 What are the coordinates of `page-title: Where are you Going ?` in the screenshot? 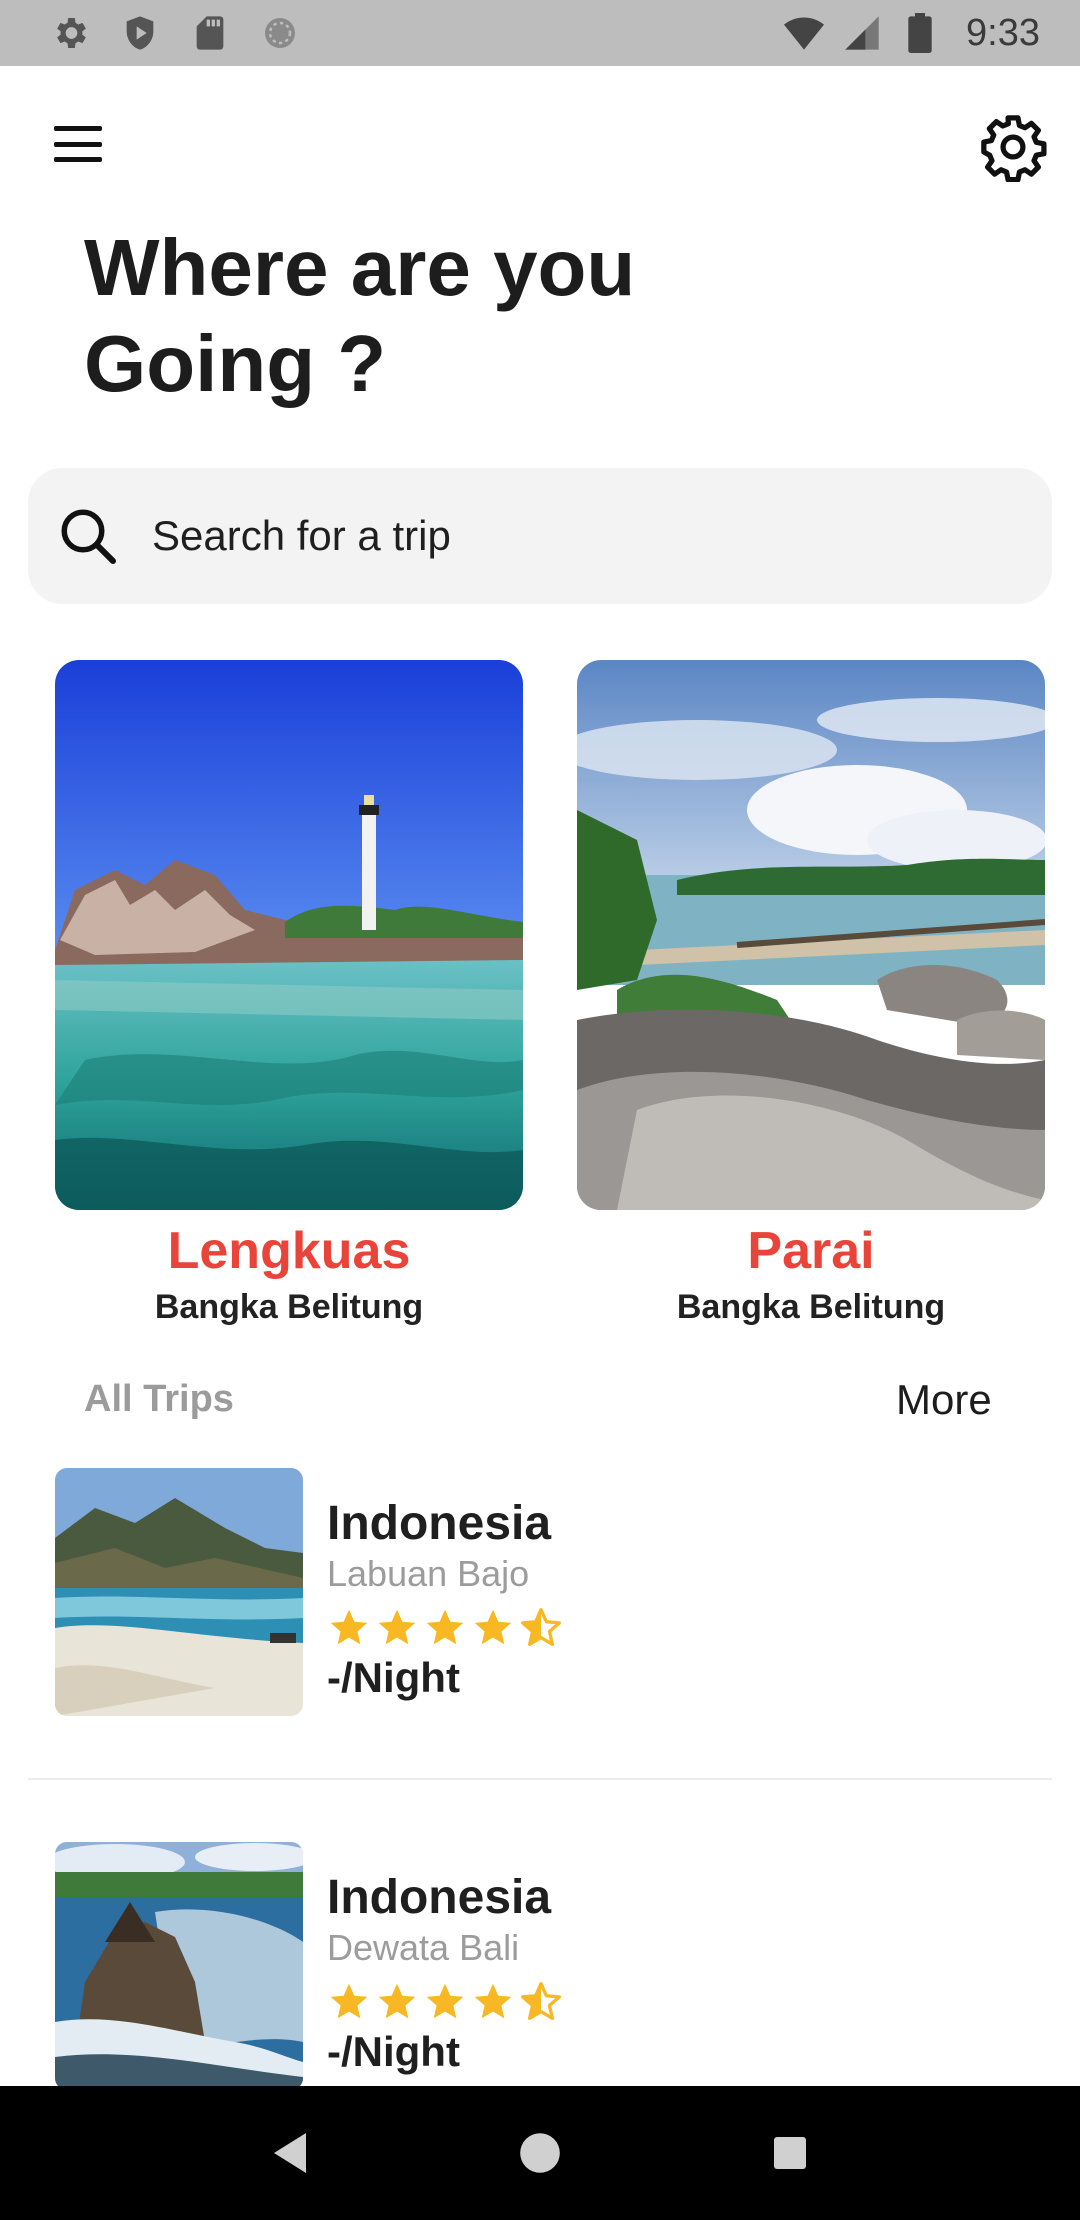 It's located at (434, 316).